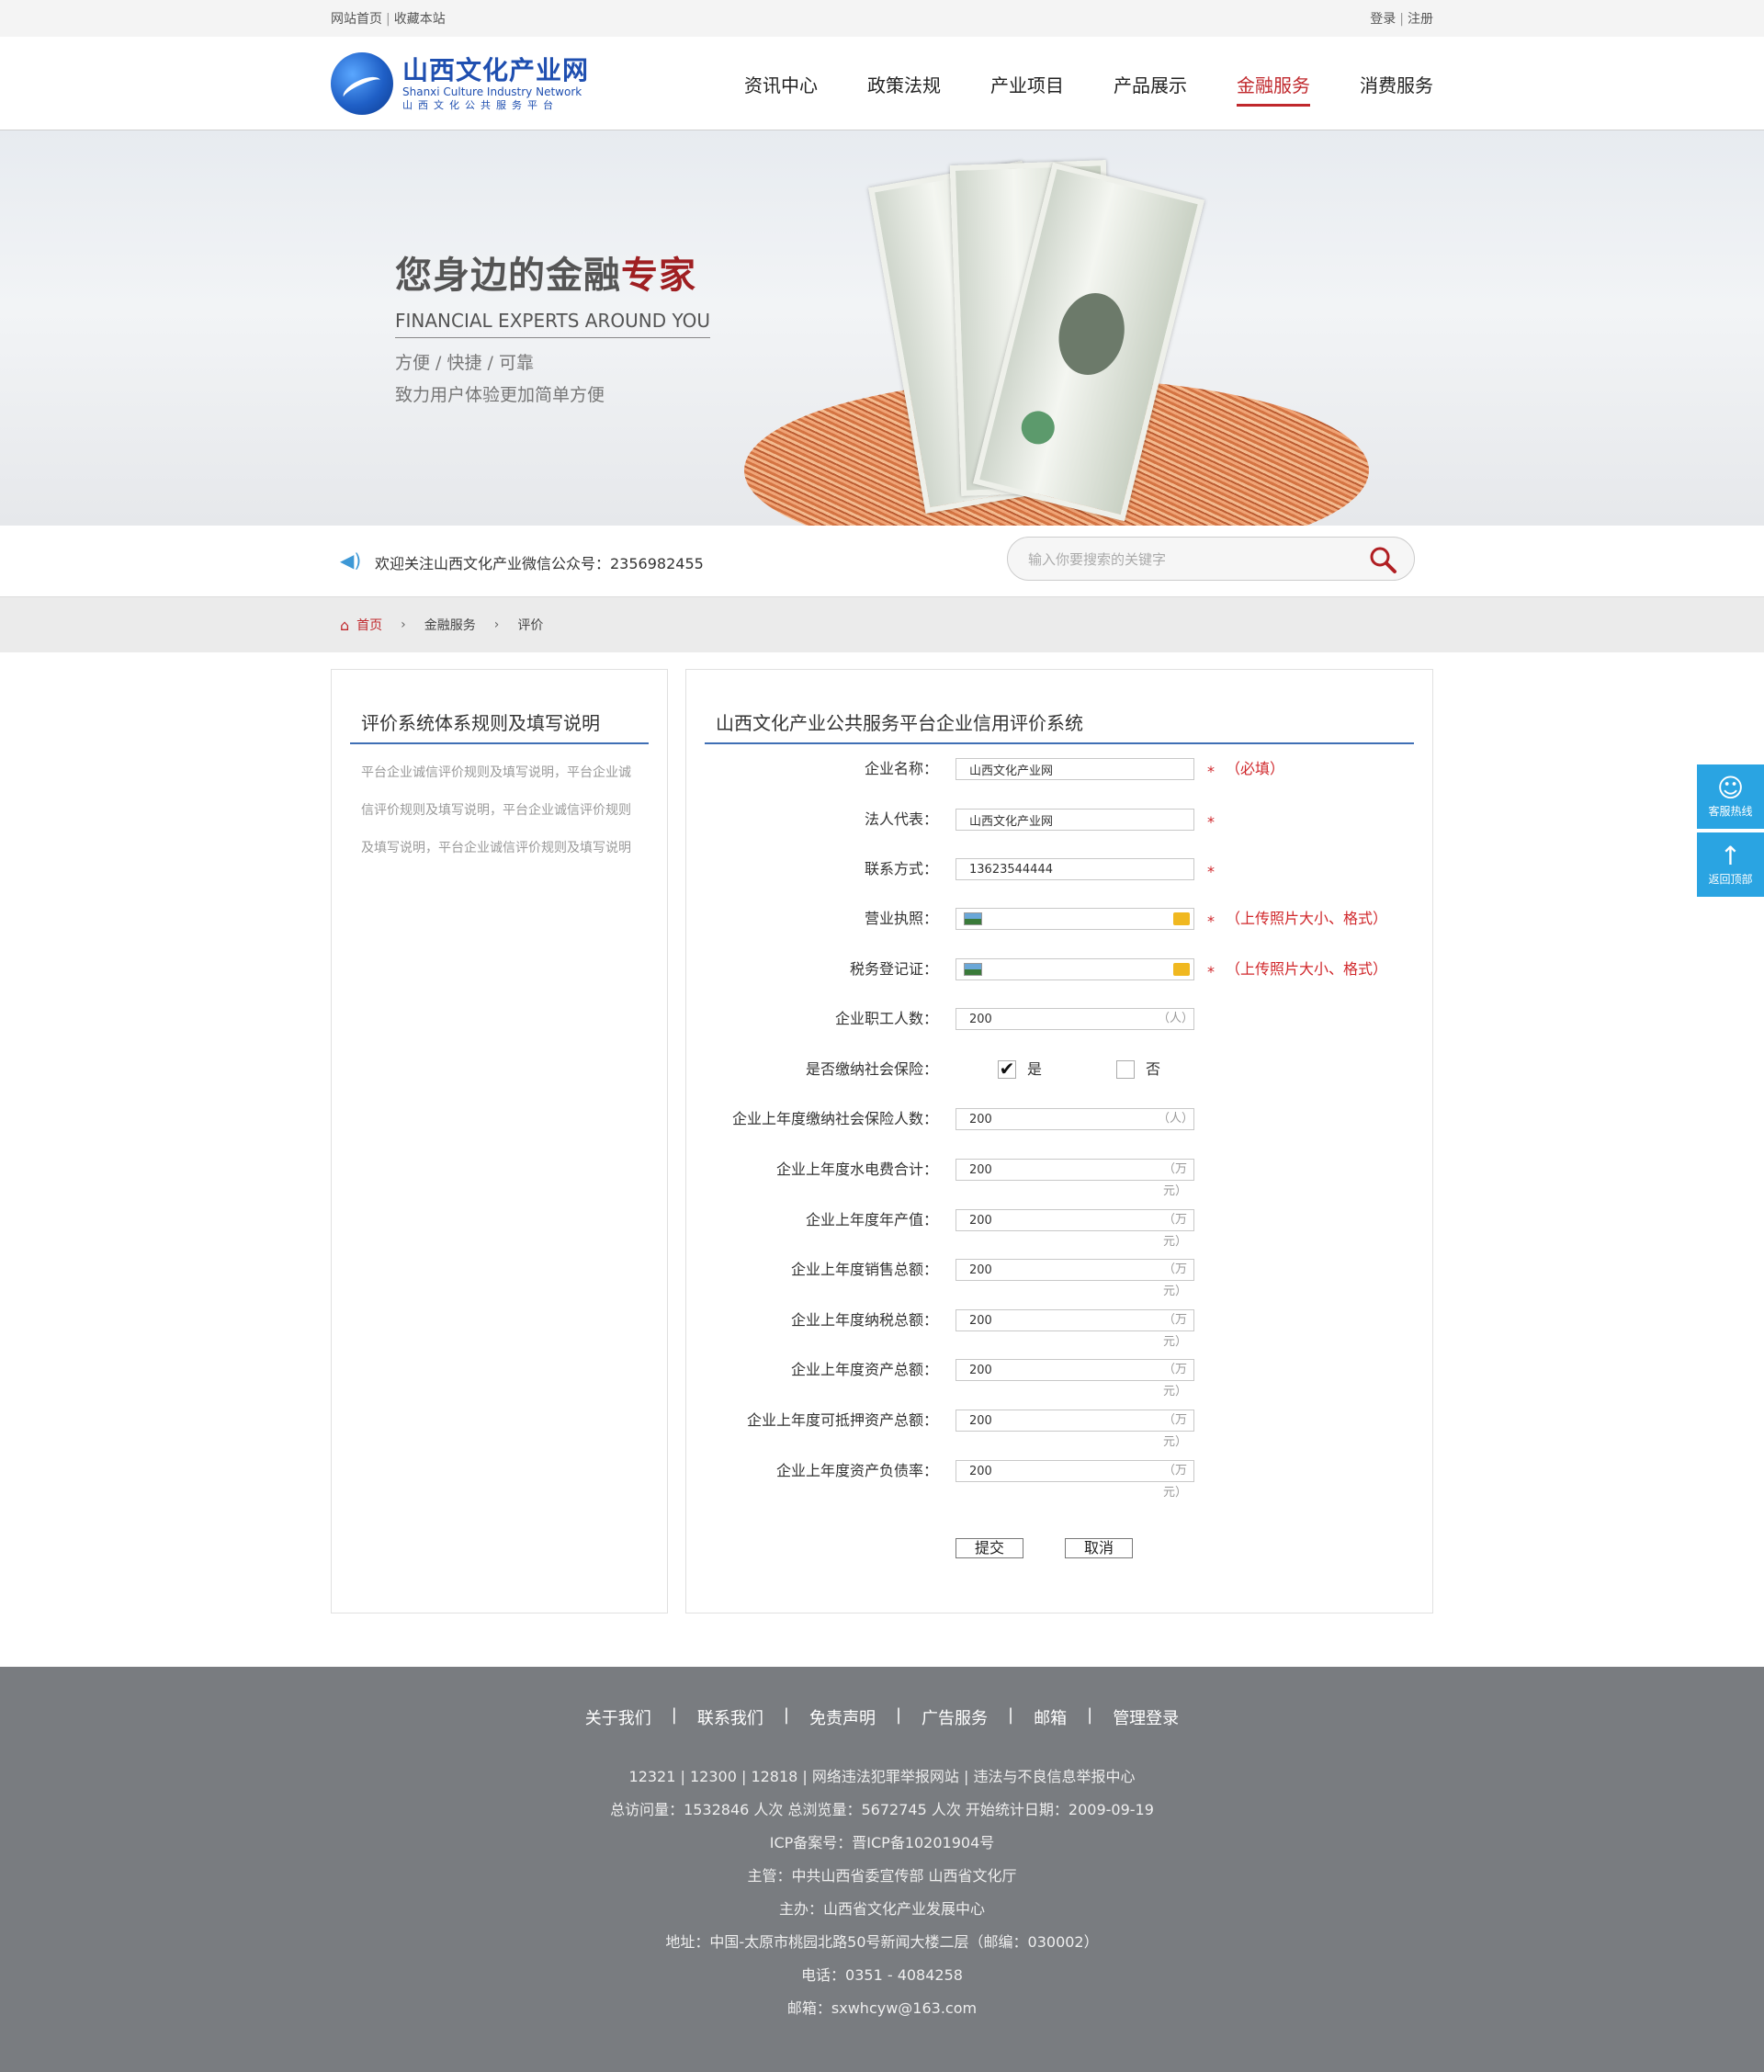  What do you see at coordinates (901, 819) in the screenshot?
I see `legal-rep-label: 法人代表：` at bounding box center [901, 819].